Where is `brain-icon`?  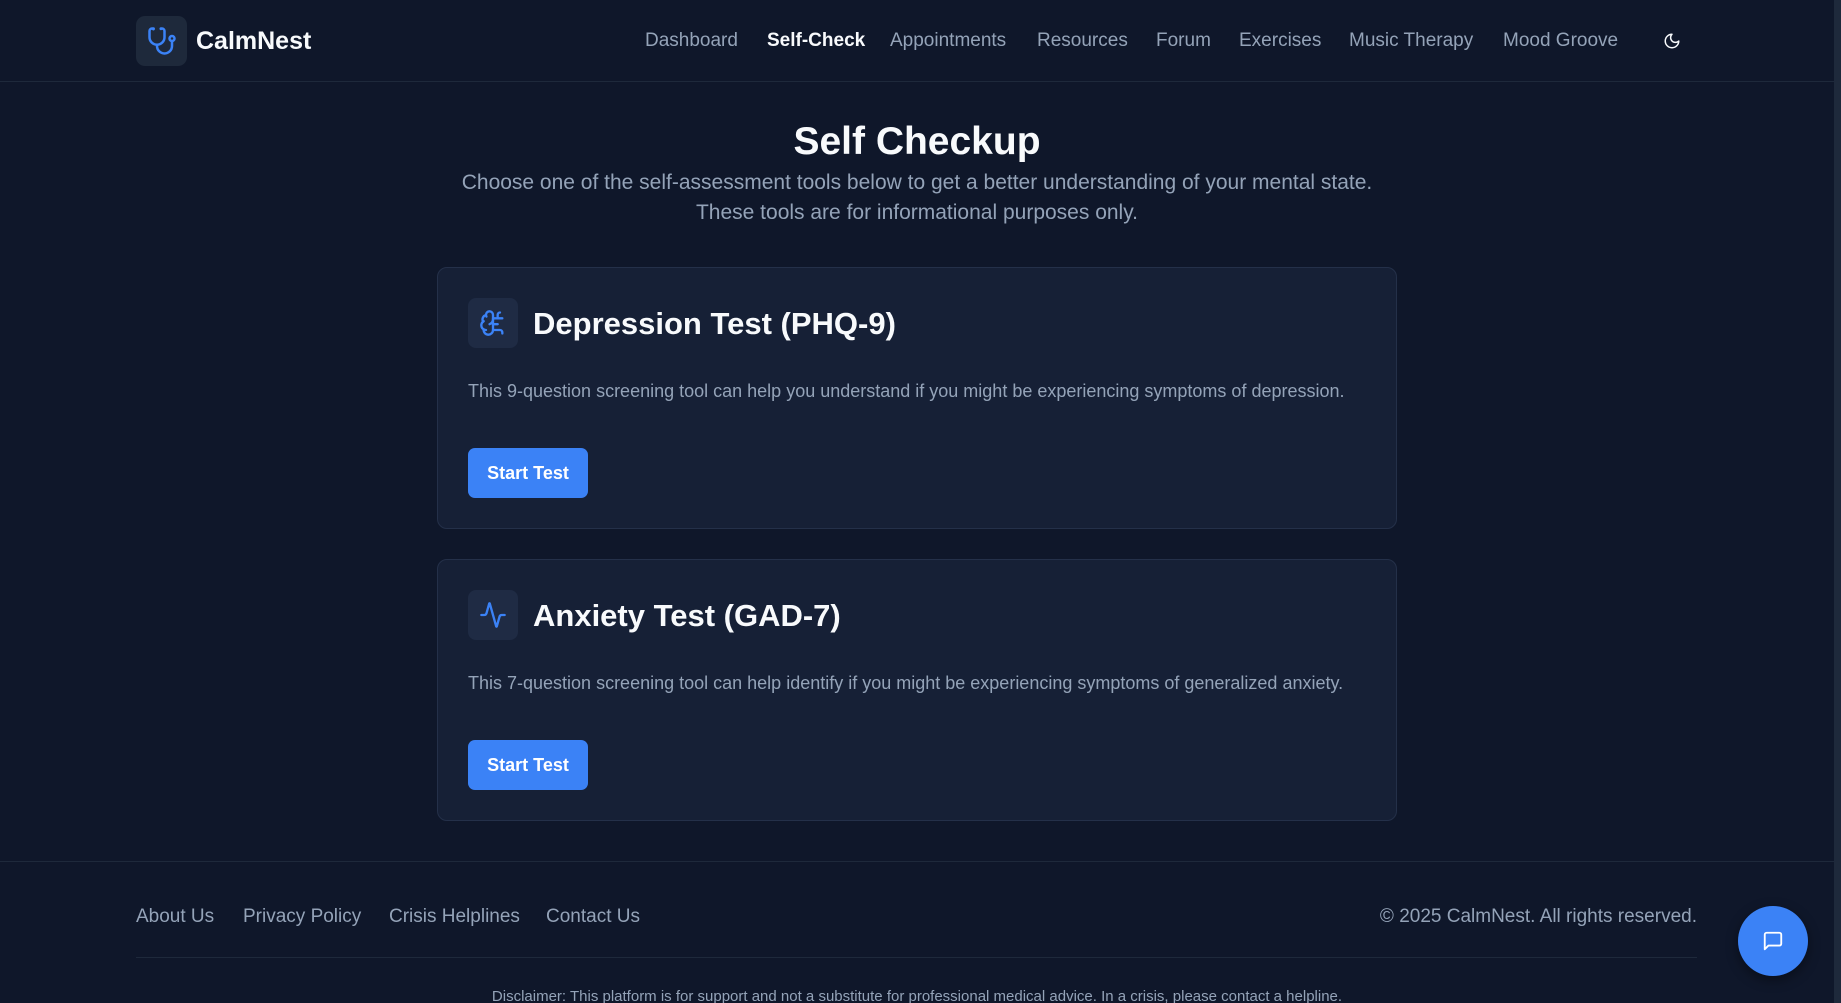 brain-icon is located at coordinates (493, 323).